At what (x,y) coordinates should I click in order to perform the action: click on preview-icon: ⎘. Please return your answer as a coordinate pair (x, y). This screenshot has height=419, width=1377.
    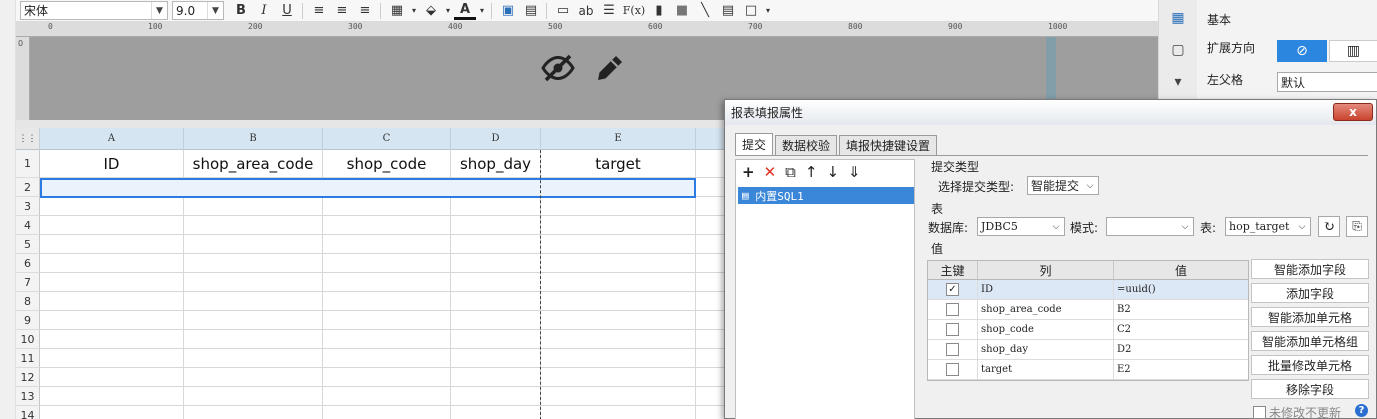
    Looking at the image, I should click on (1357, 226).